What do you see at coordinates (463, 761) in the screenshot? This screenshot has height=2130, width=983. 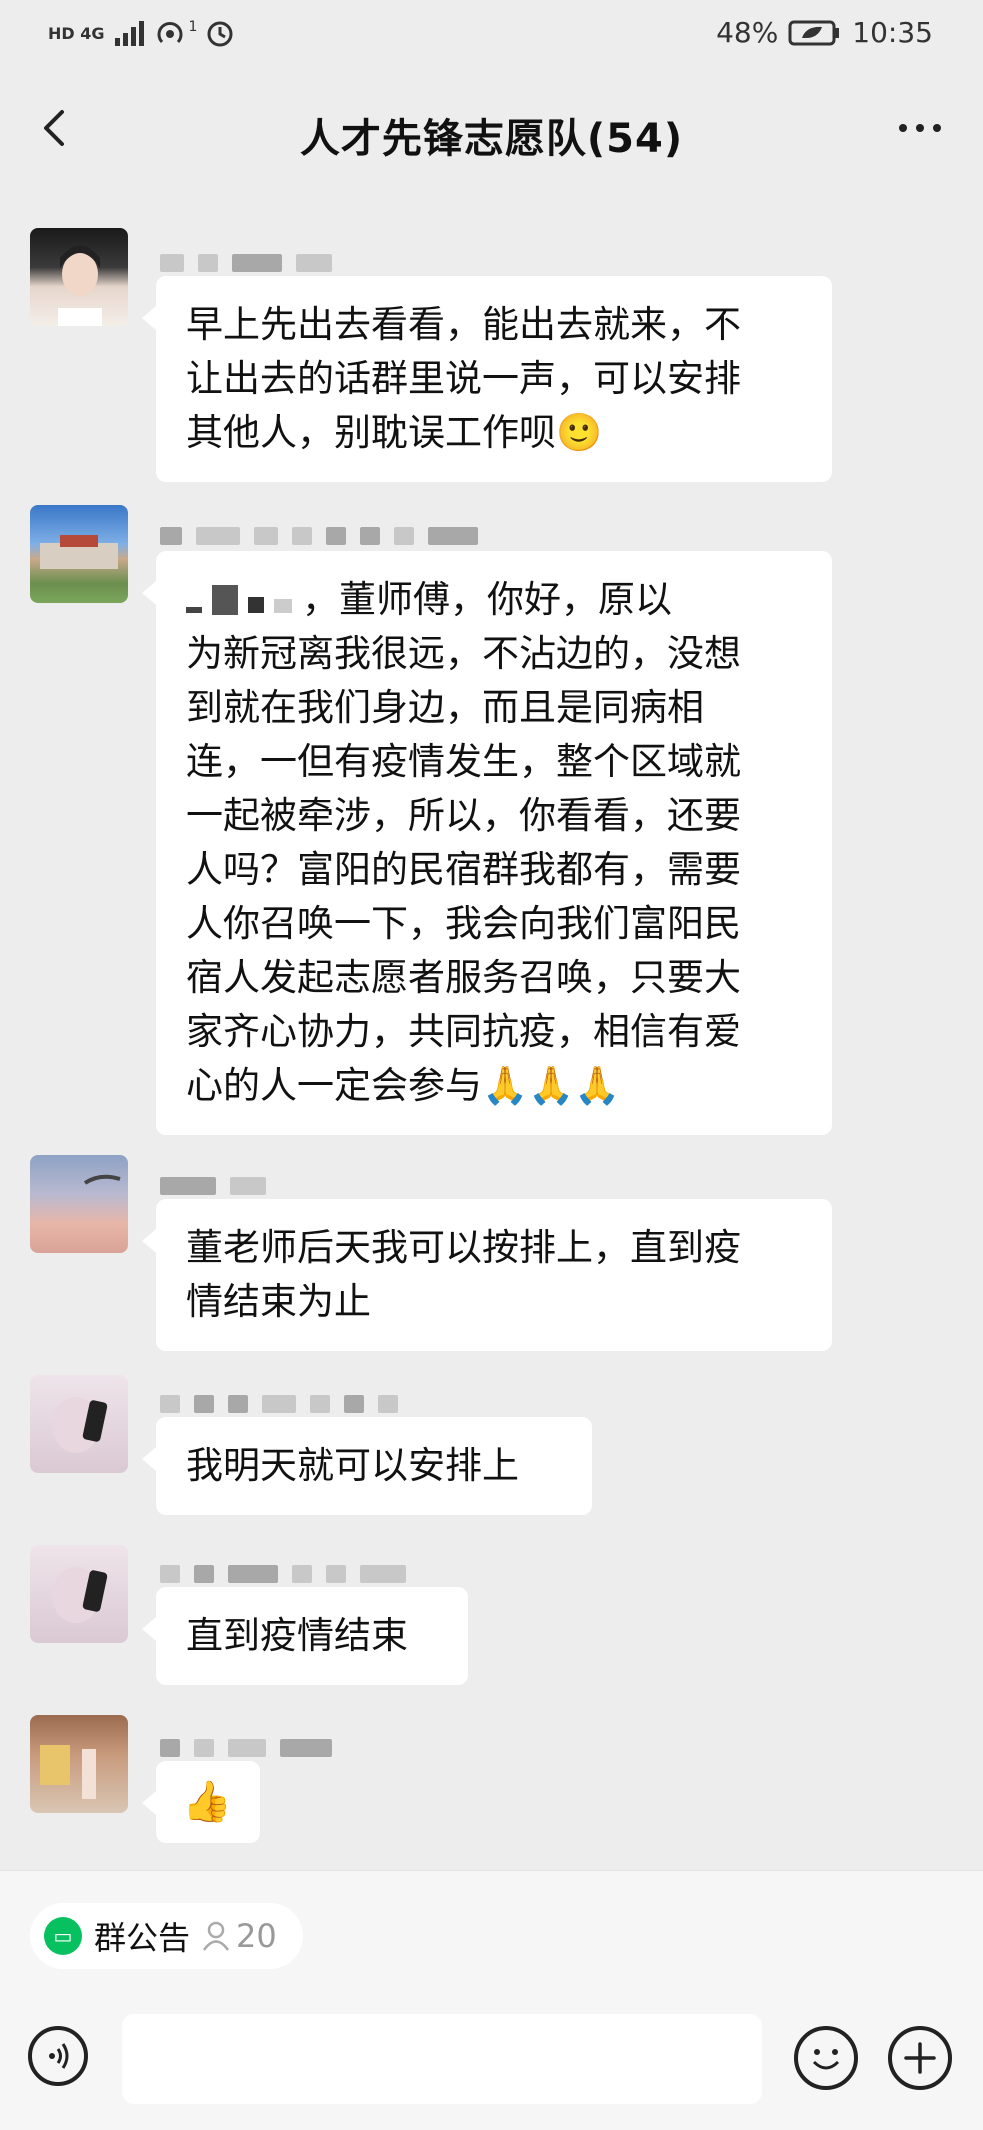 I see `message-line: 连，一但有疫情发生，整个区域就` at bounding box center [463, 761].